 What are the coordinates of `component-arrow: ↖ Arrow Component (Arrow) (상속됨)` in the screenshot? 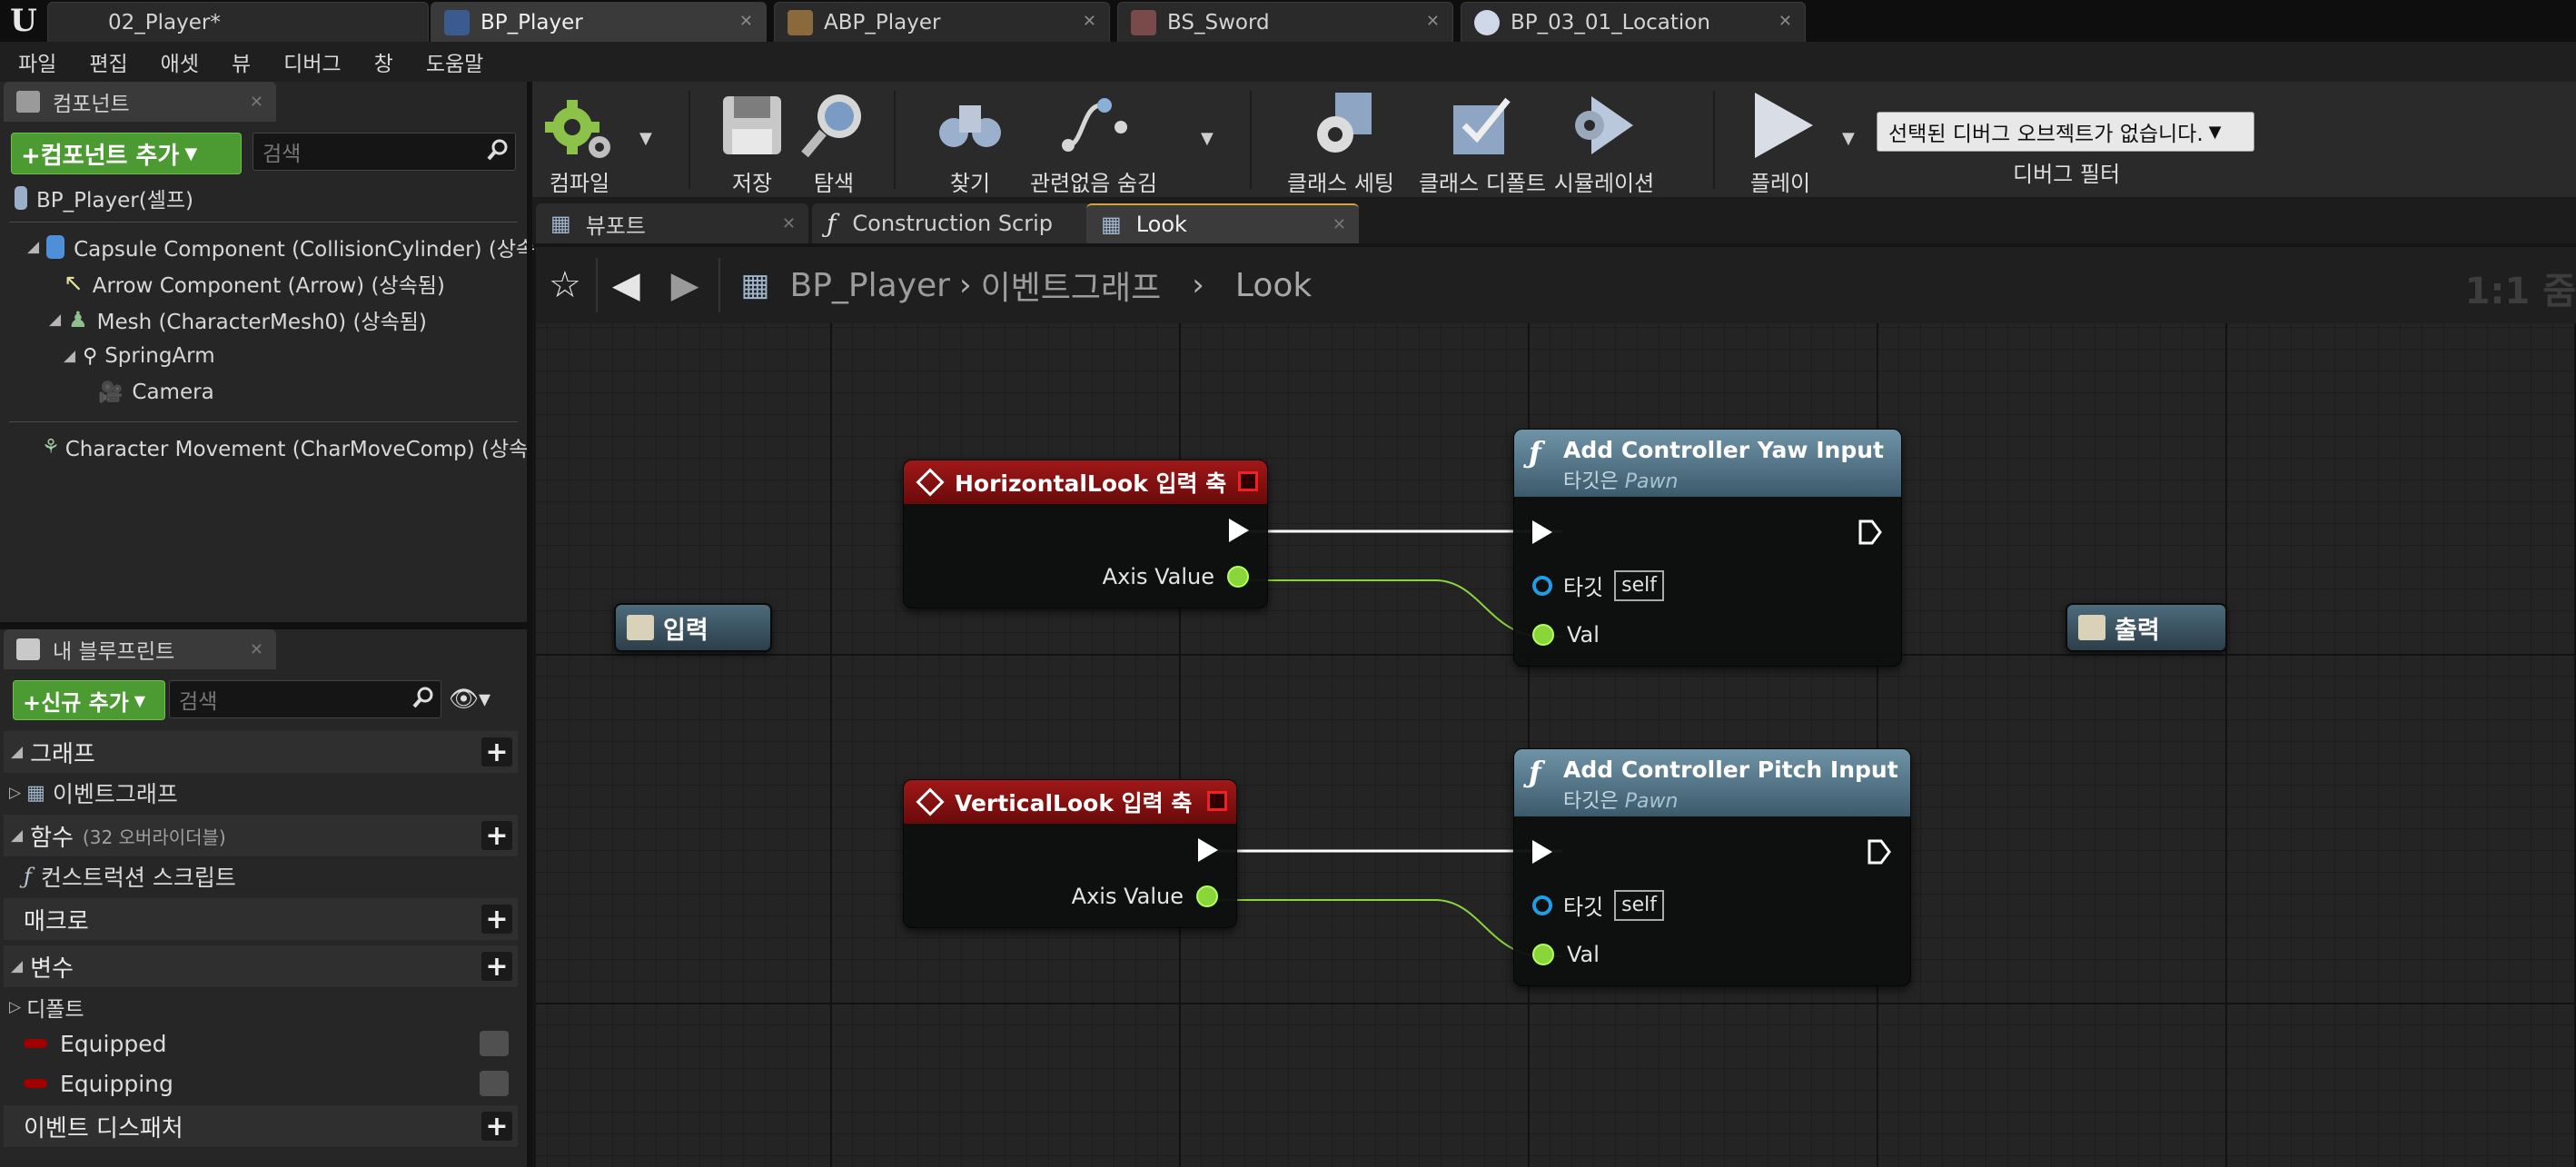 It's located at (254, 283).